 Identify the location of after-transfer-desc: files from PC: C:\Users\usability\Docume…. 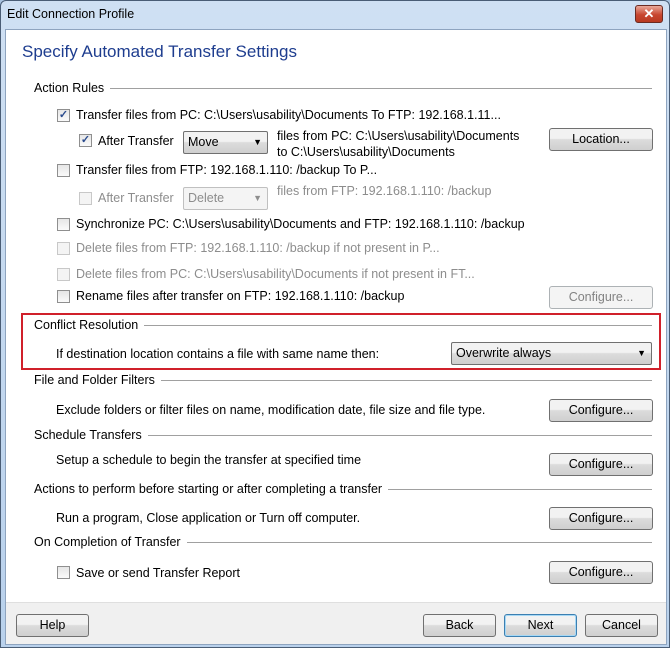
(398, 136).